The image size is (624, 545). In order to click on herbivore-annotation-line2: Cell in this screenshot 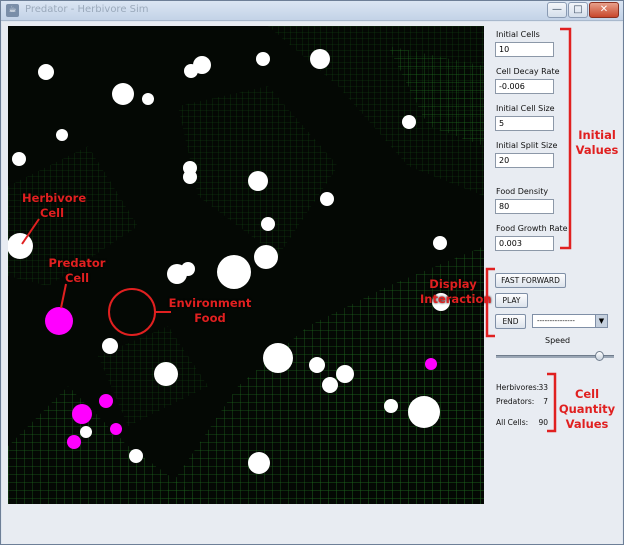, I will do `click(52, 213)`.